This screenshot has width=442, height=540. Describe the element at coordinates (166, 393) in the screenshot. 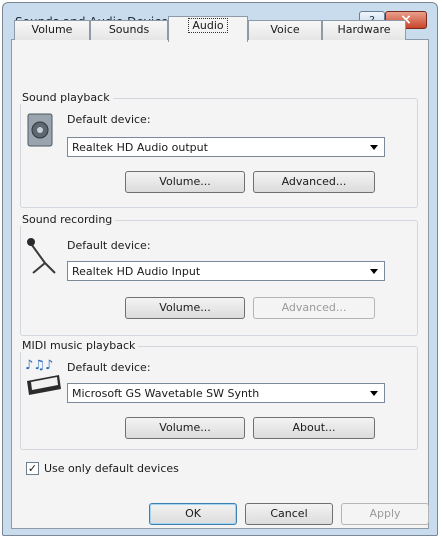

I see `selected-device: Microsoft GS Wavetable SW Synth` at that location.